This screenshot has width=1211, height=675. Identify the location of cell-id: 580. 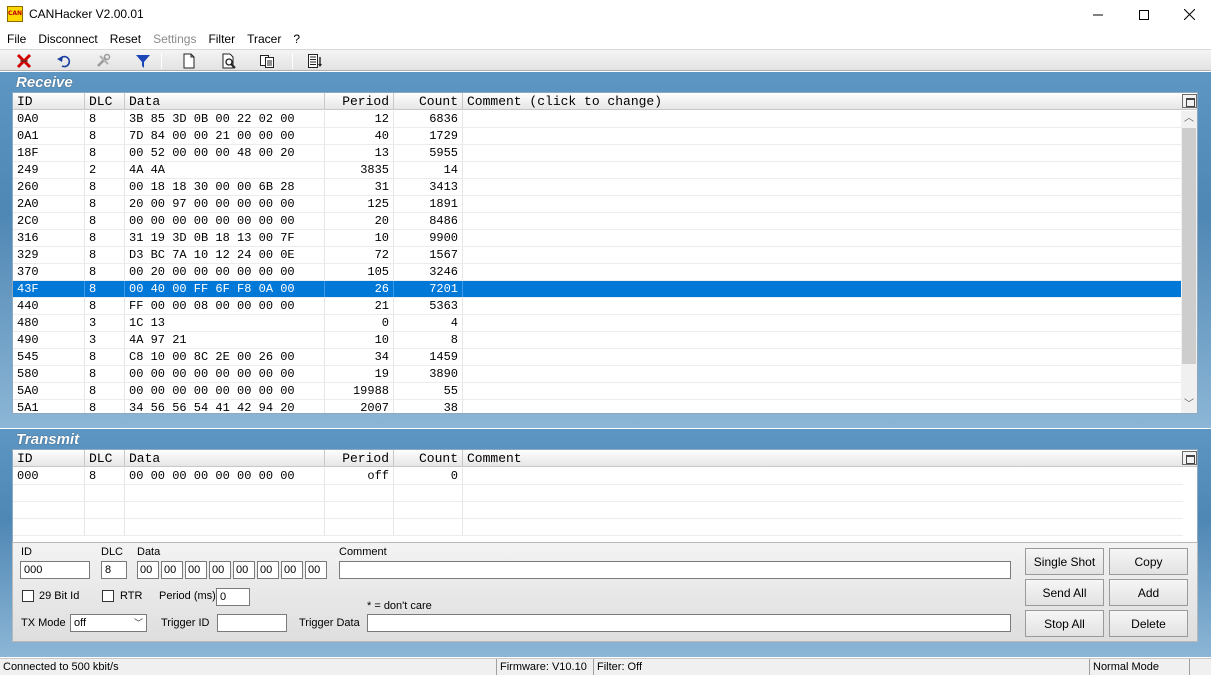
(49, 374).